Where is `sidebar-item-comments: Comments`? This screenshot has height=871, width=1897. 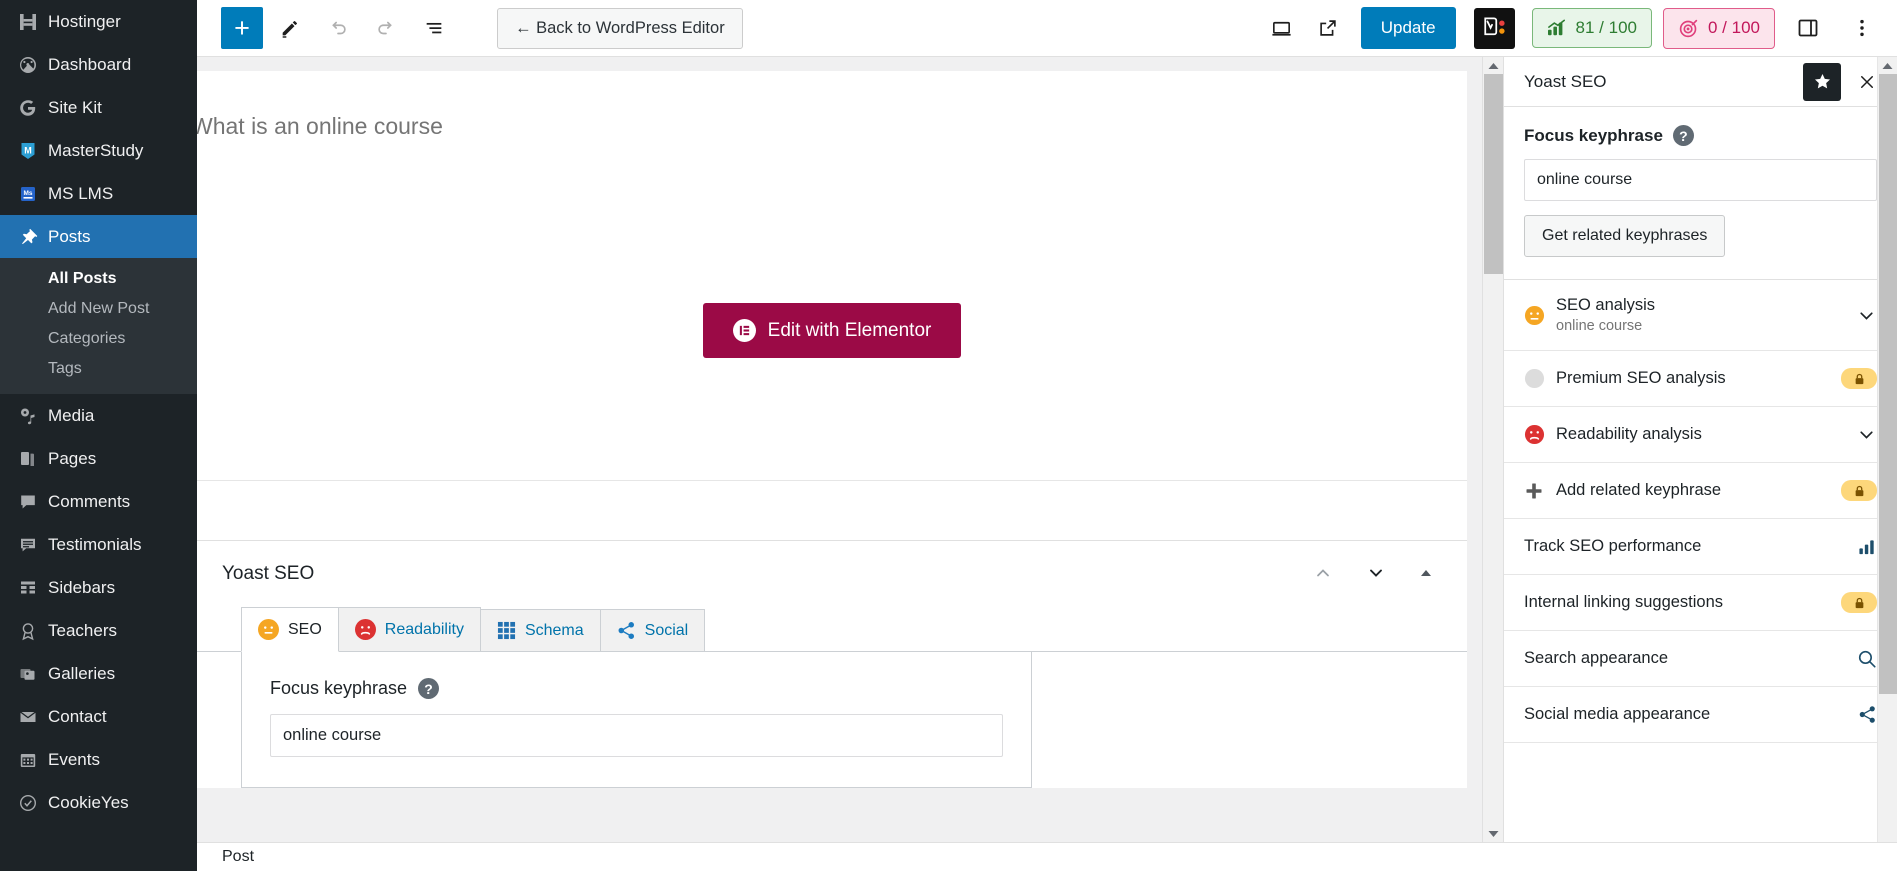
sidebar-item-comments: Comments is located at coordinates (98, 501).